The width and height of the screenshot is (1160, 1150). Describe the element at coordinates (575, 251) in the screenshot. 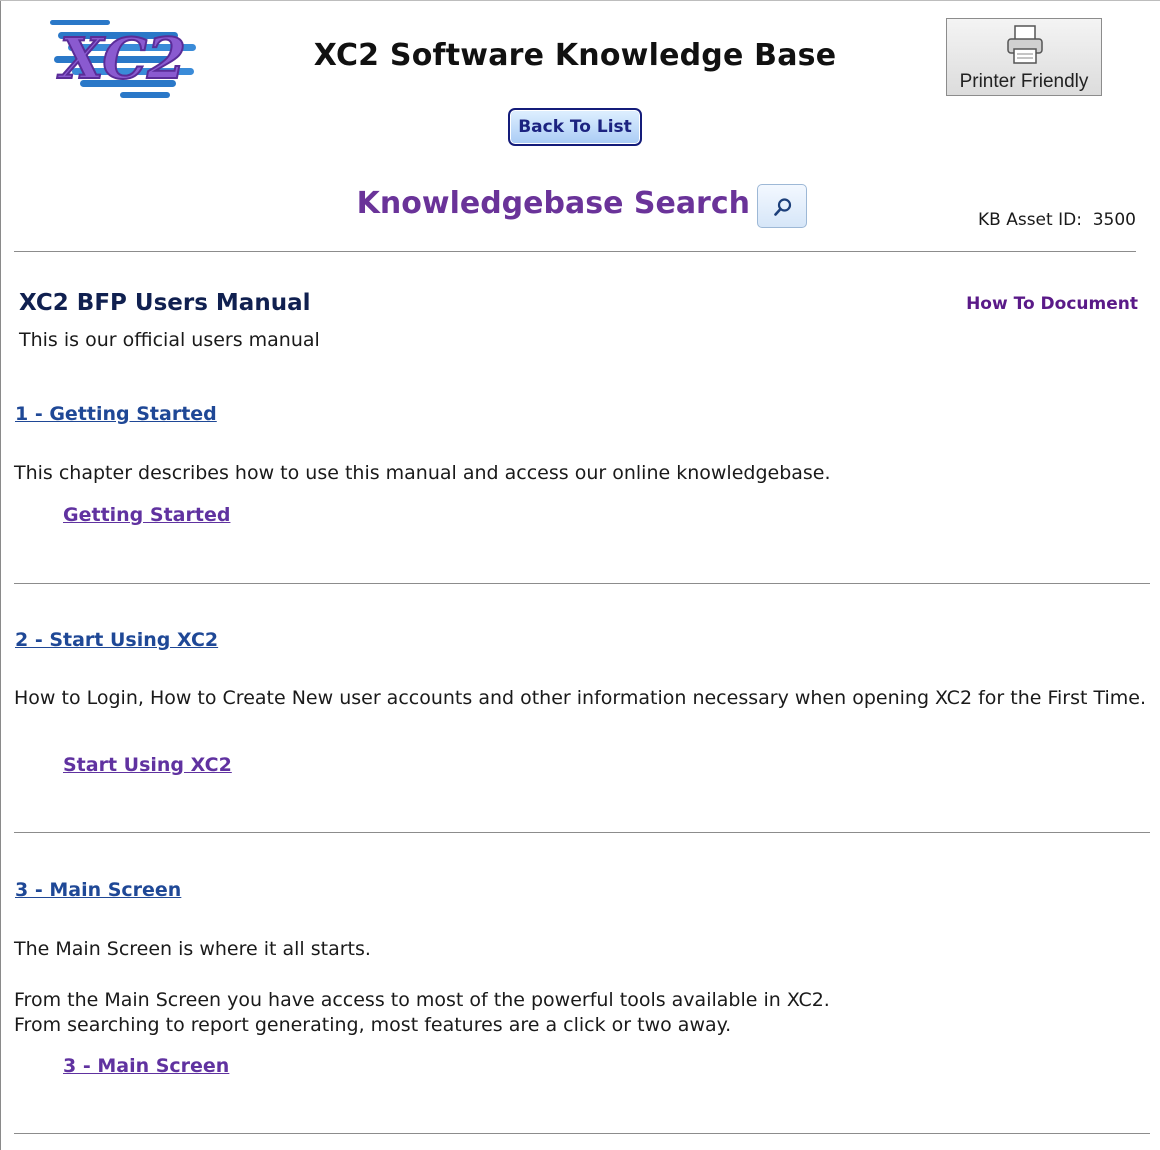

I see `header-divider` at that location.